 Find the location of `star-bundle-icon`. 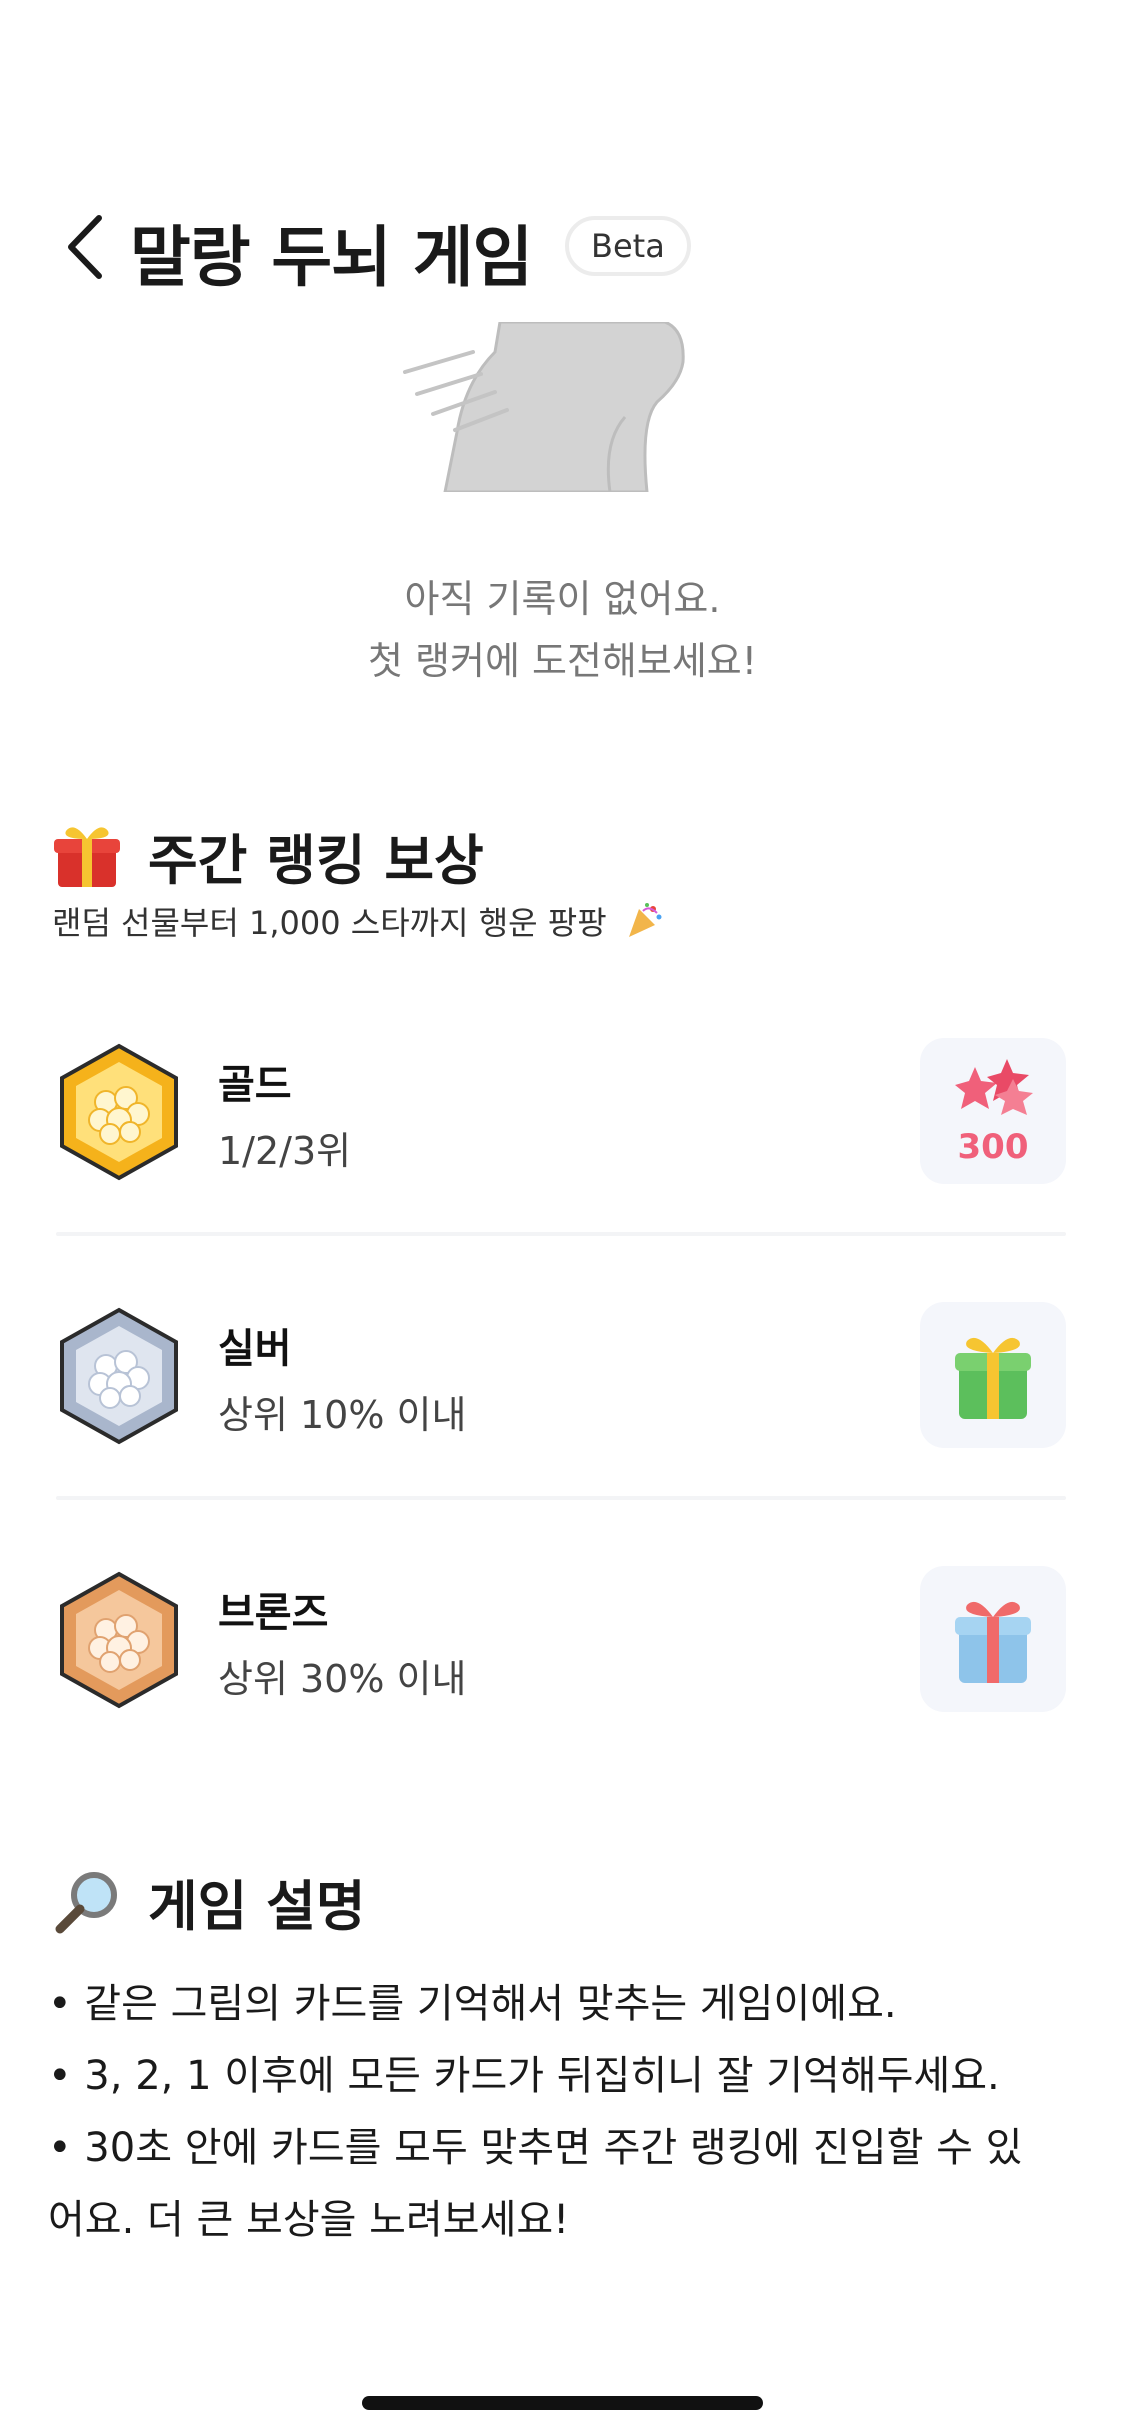

star-bundle-icon is located at coordinates (994, 1087).